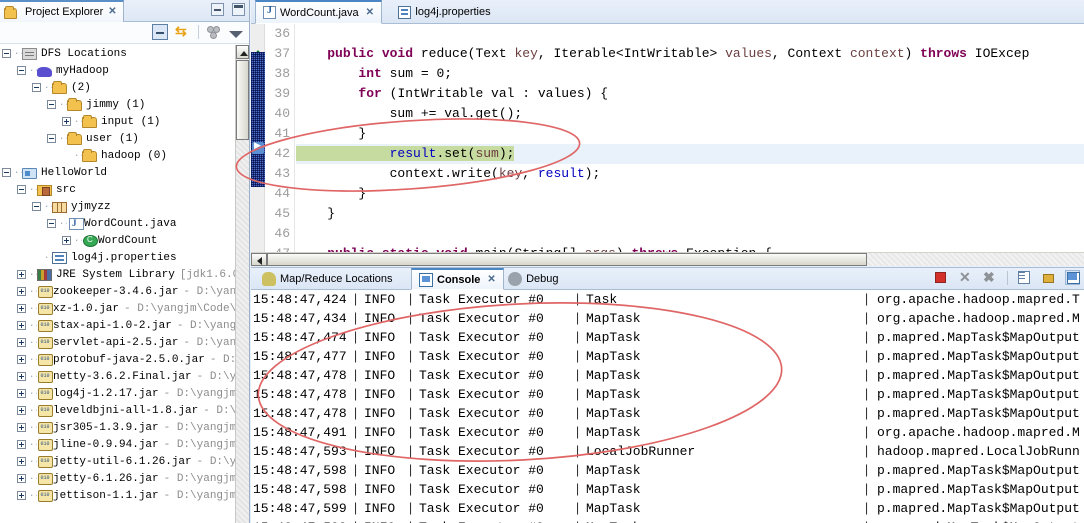 This screenshot has width=1084, height=523. Describe the element at coordinates (214, 32) in the screenshot. I see `view-filter-icon` at that location.